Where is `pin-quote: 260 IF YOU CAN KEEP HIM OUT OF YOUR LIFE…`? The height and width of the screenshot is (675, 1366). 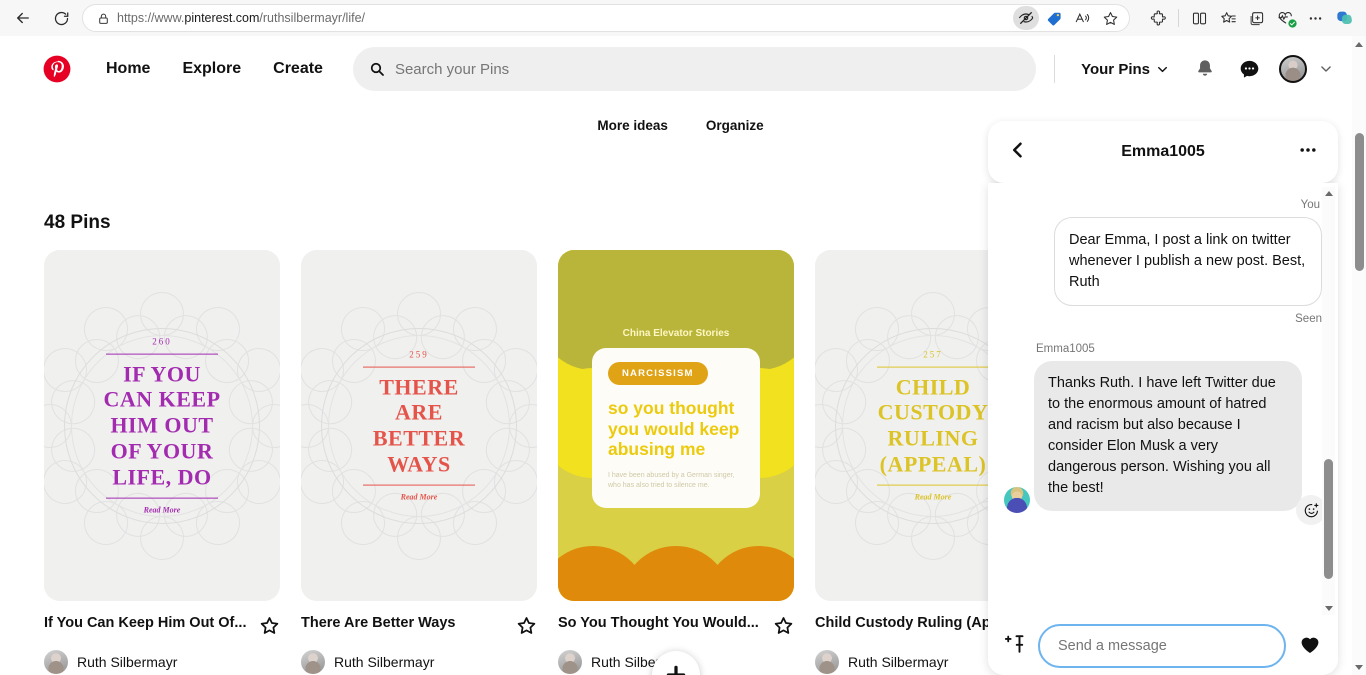
pin-quote: 260 IF YOU CAN KEEP HIM OUT OF YOUR LIFE… is located at coordinates (162, 425).